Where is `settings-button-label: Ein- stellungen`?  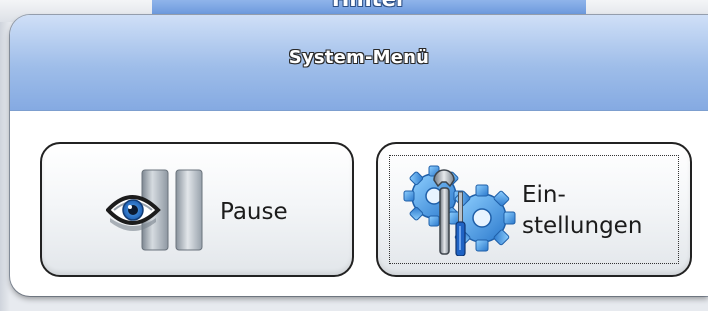
settings-button-label: Ein- stellungen is located at coordinates (582, 211).